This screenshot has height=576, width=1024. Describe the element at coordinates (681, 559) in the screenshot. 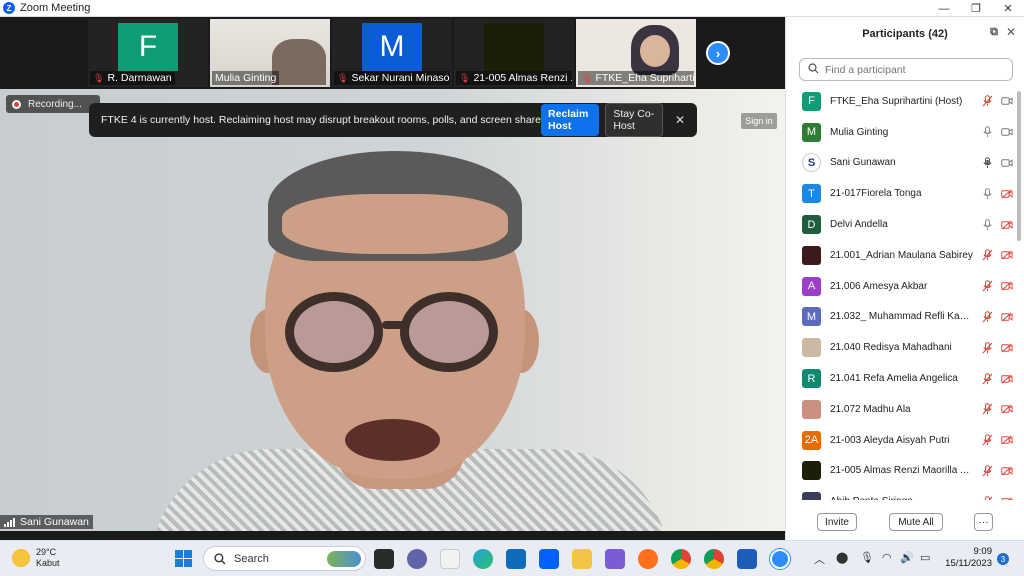

I see `chrome-browser-icon` at that location.